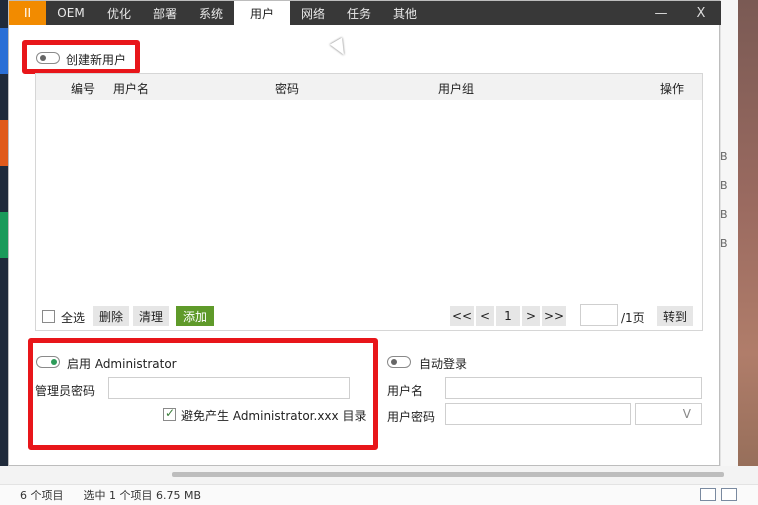 The image size is (758, 505). I want to click on total-pages: /1页, so click(633, 318).